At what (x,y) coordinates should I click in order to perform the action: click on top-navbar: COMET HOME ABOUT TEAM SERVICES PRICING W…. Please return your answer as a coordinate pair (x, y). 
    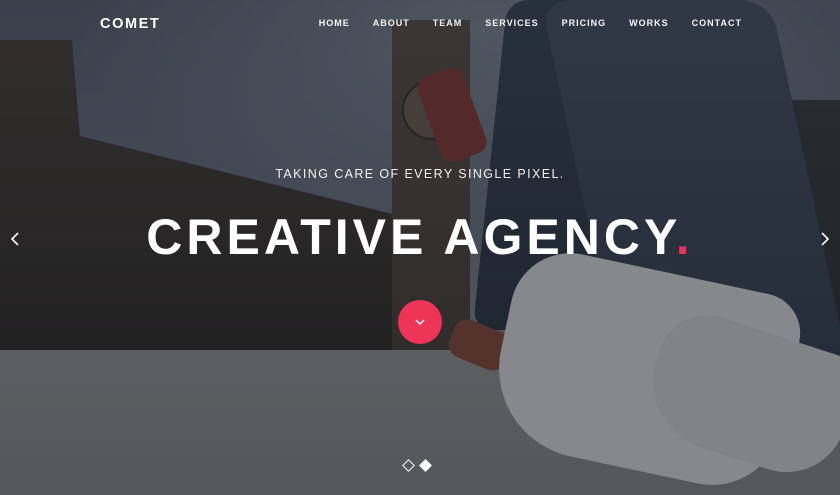
    Looking at the image, I should click on (420, 24).